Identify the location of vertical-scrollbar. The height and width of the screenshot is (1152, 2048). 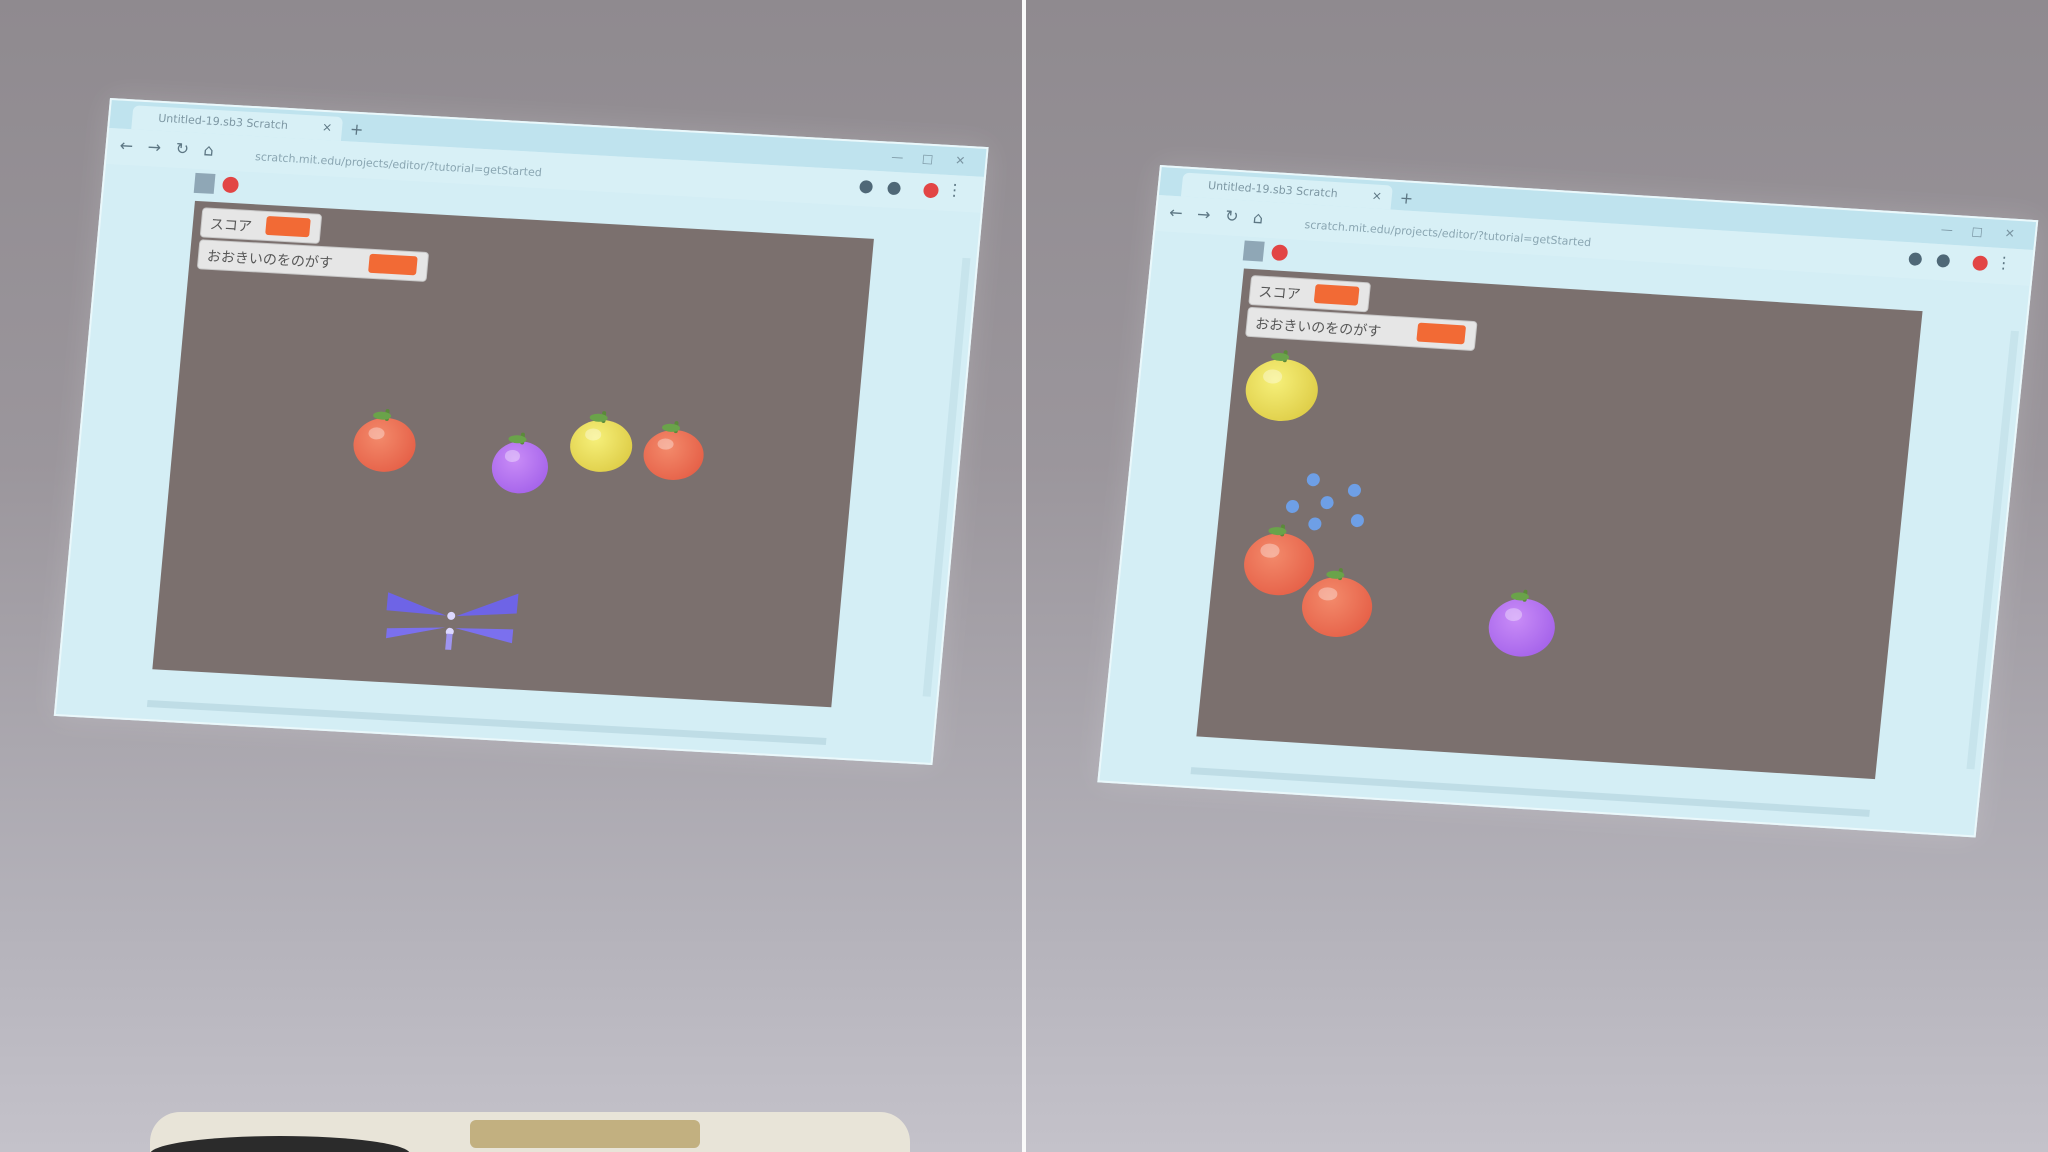
(946, 477).